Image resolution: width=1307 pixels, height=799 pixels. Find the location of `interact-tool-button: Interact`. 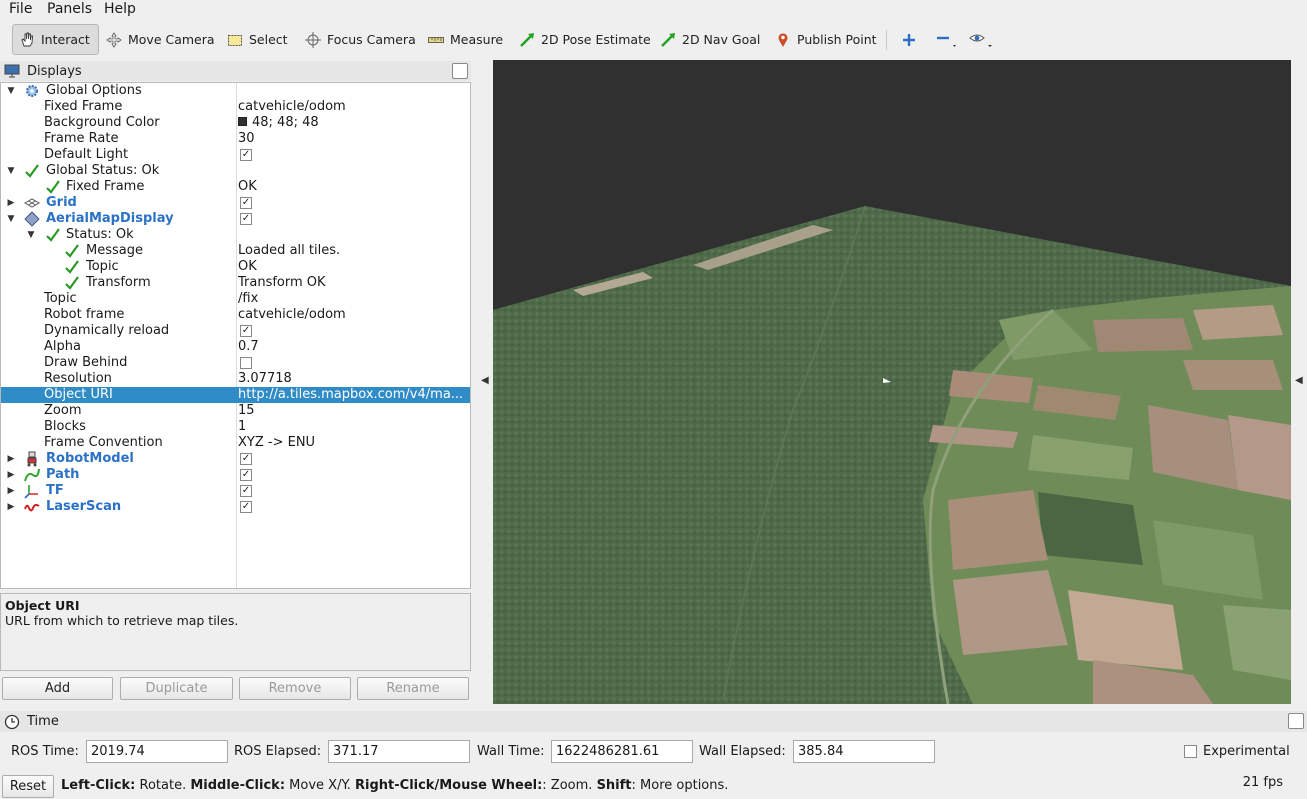

interact-tool-button: Interact is located at coordinates (55, 39).